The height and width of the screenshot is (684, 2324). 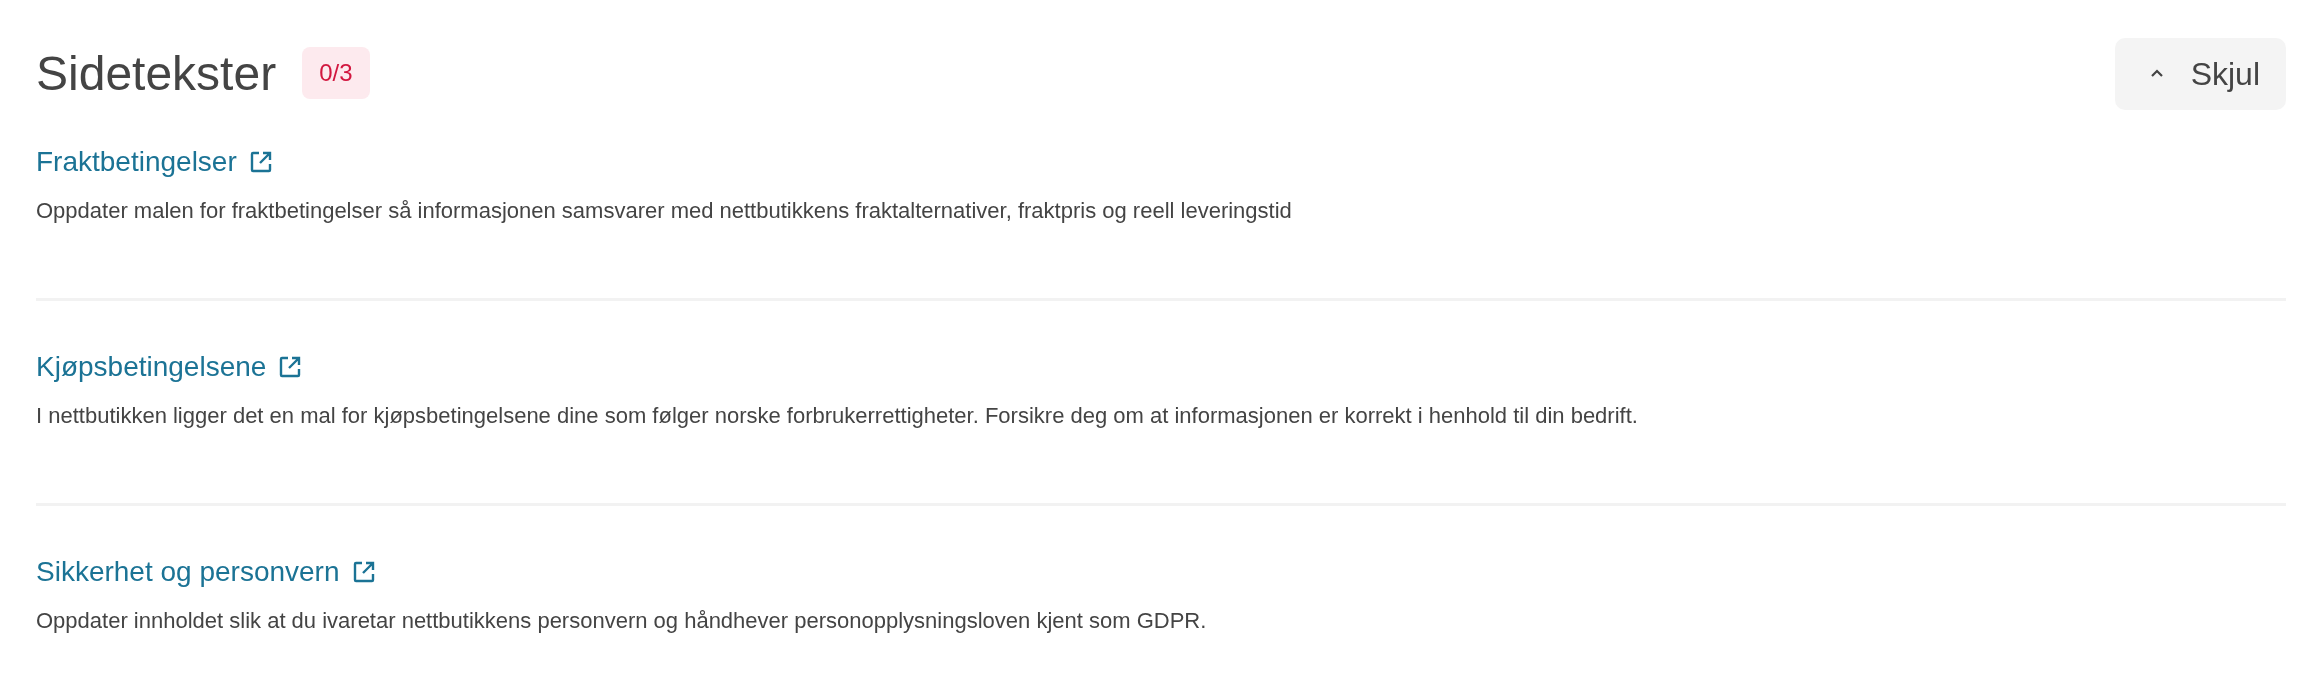 I want to click on page-link: Sikkerhet og personvern, so click(x=206, y=572).